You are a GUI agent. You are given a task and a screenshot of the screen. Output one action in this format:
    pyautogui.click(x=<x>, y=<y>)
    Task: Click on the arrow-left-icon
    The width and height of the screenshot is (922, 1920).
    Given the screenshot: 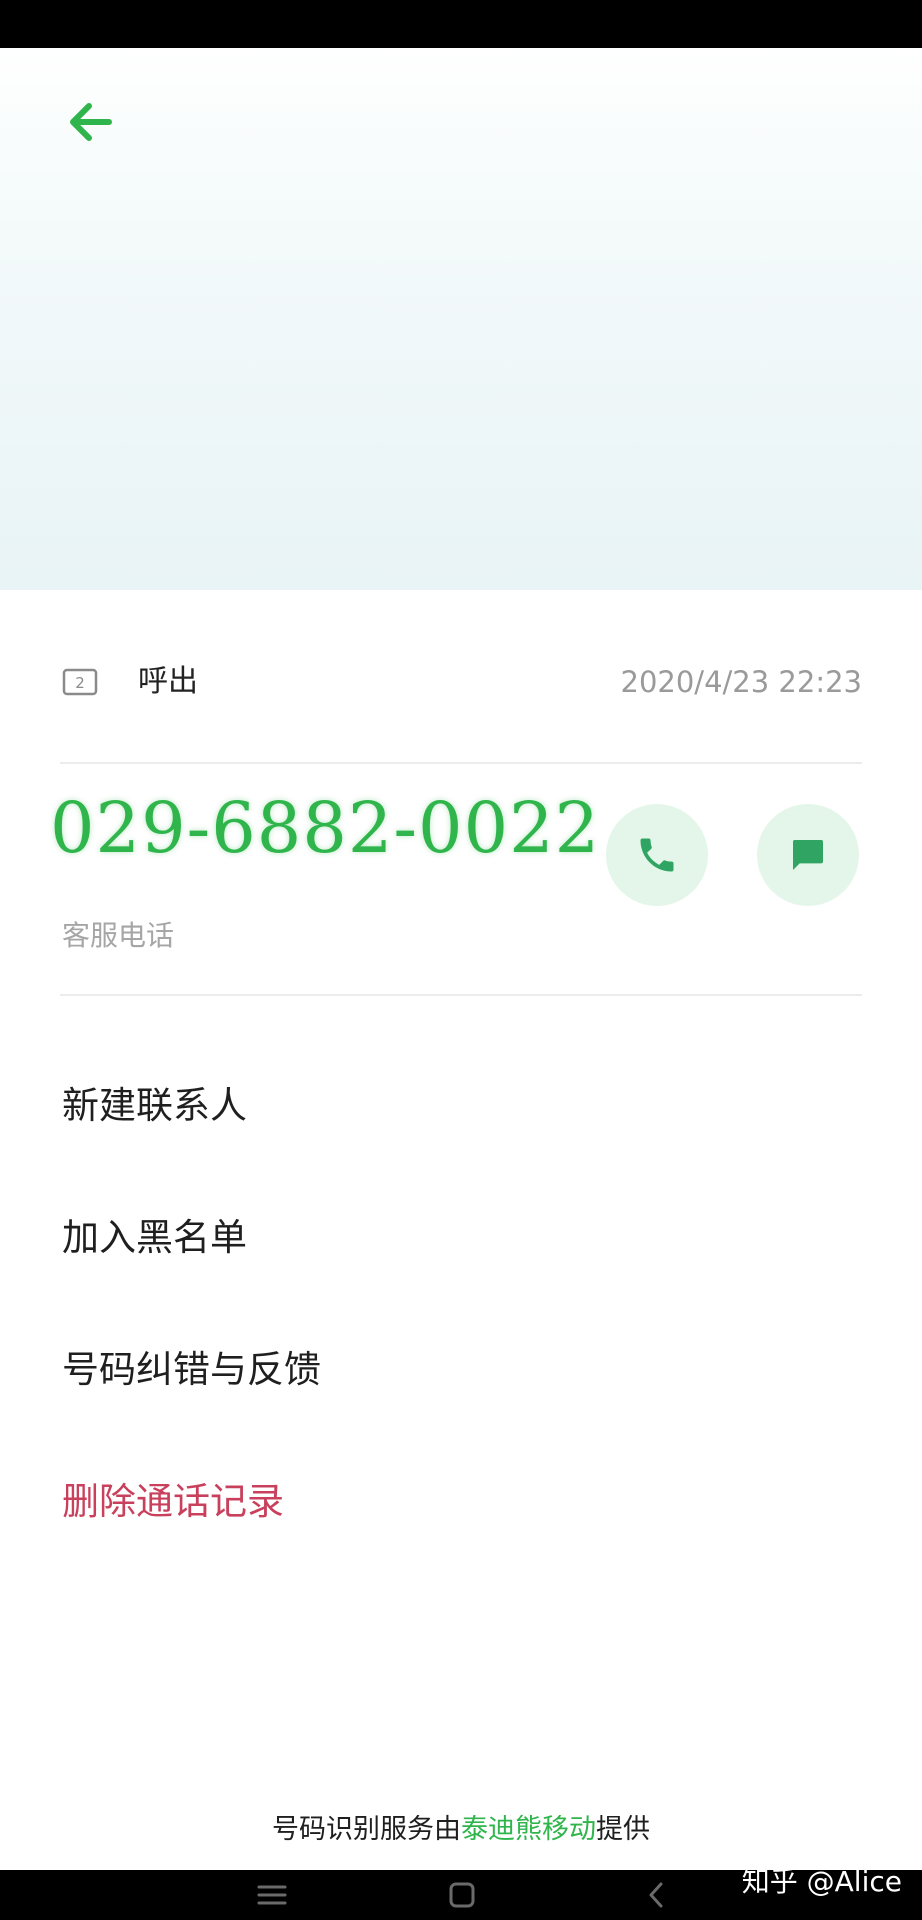 What is the action you would take?
    pyautogui.click(x=91, y=122)
    